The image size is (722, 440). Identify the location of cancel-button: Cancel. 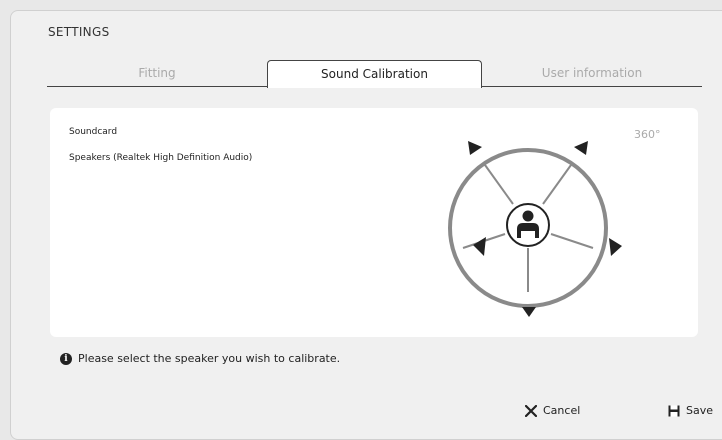
(552, 410).